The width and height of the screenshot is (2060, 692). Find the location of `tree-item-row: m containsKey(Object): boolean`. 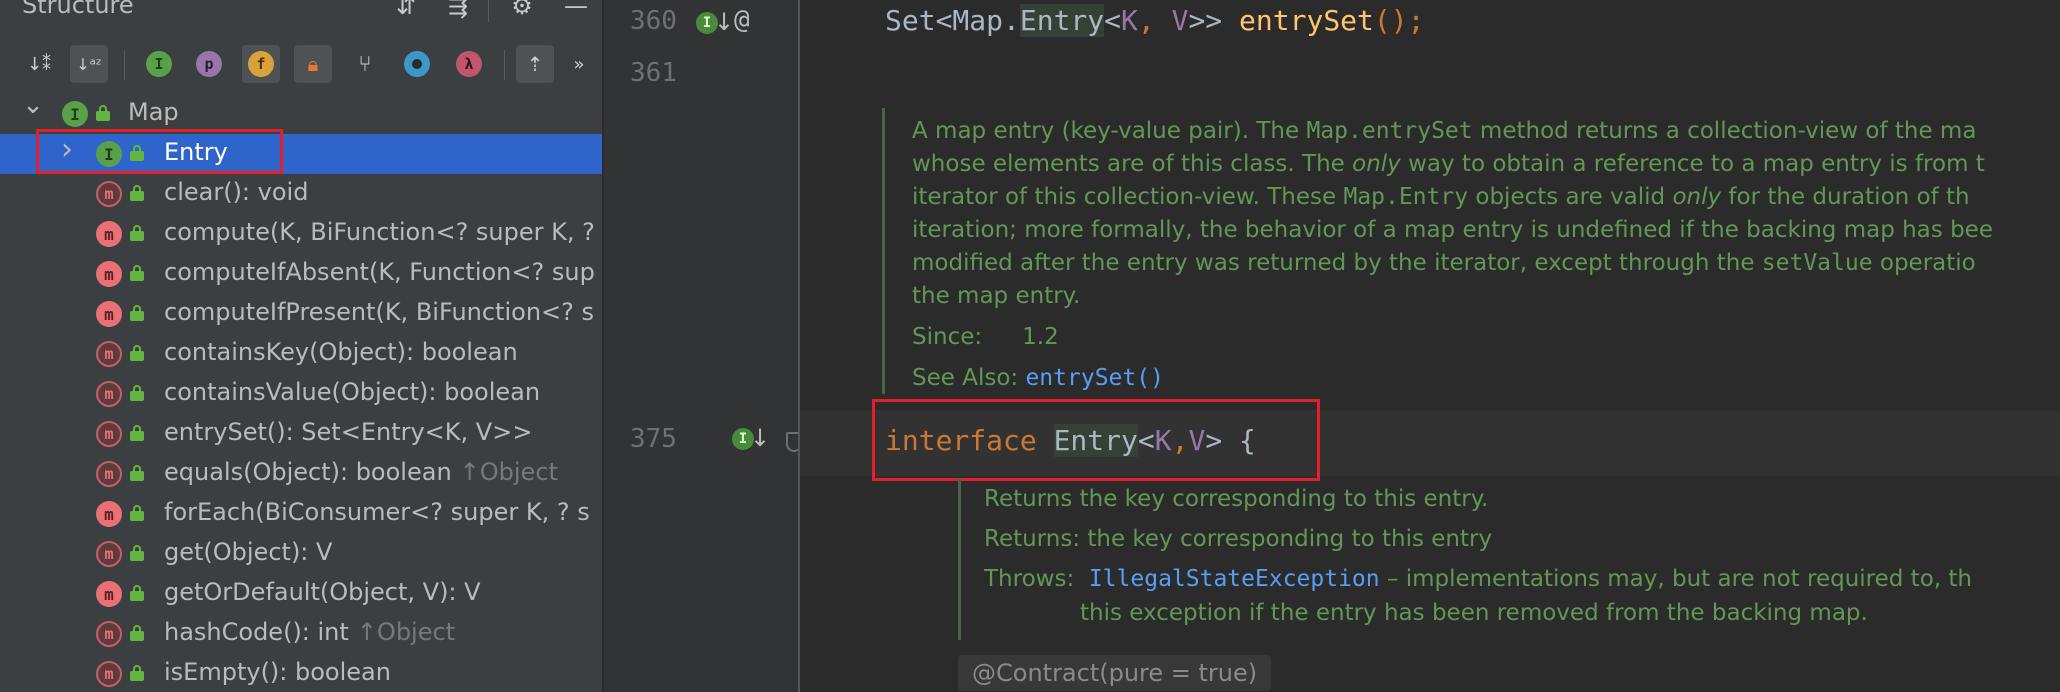

tree-item-row: m containsKey(Object): boolean is located at coordinates (301, 354).